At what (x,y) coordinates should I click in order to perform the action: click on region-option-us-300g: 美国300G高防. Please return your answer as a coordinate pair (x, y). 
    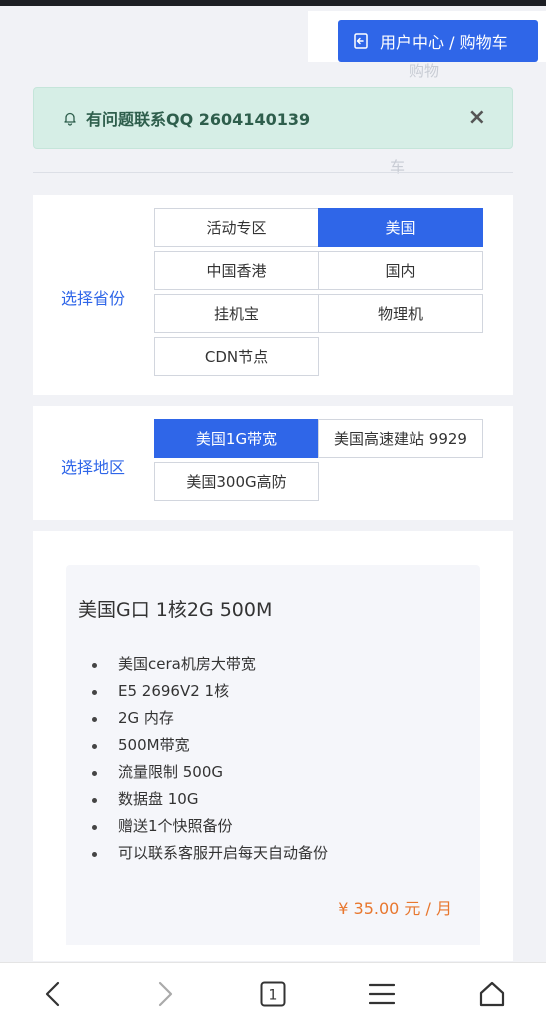
    Looking at the image, I should click on (236, 481).